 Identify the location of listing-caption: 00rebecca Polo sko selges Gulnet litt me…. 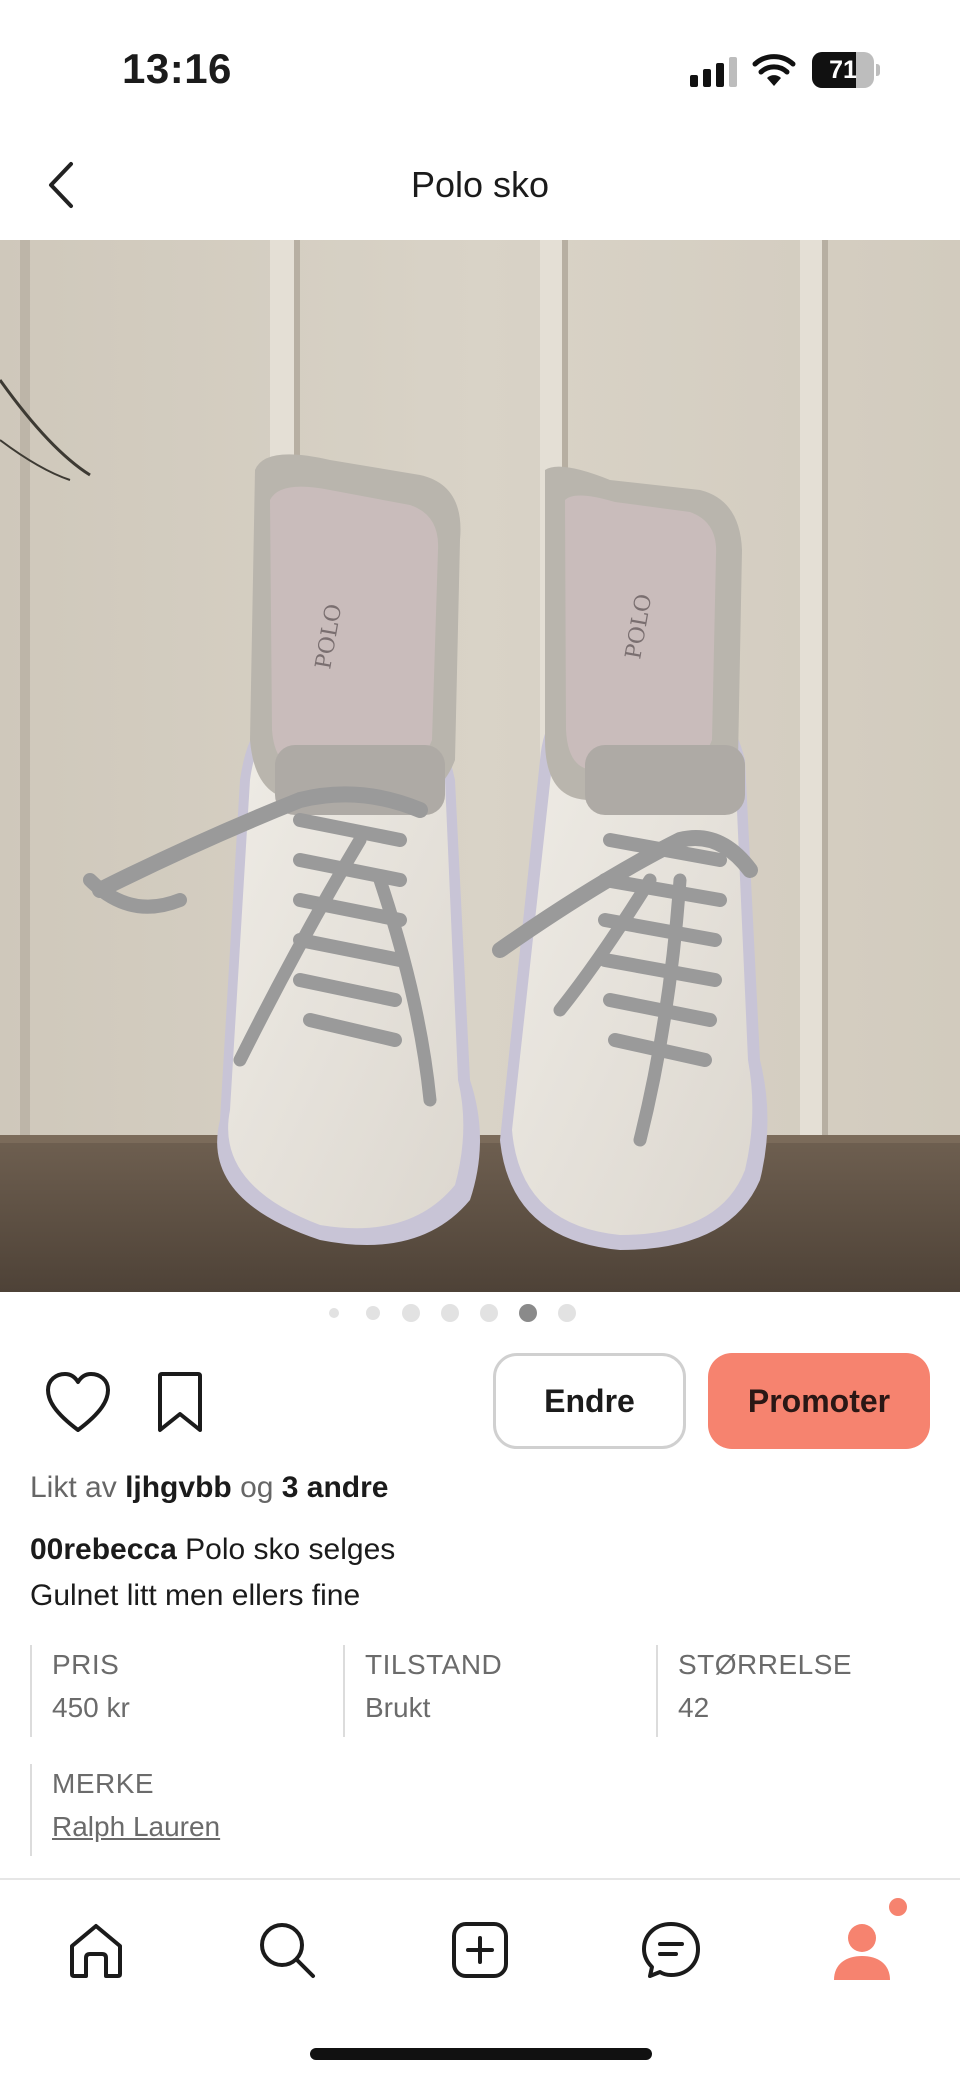
(212, 1573).